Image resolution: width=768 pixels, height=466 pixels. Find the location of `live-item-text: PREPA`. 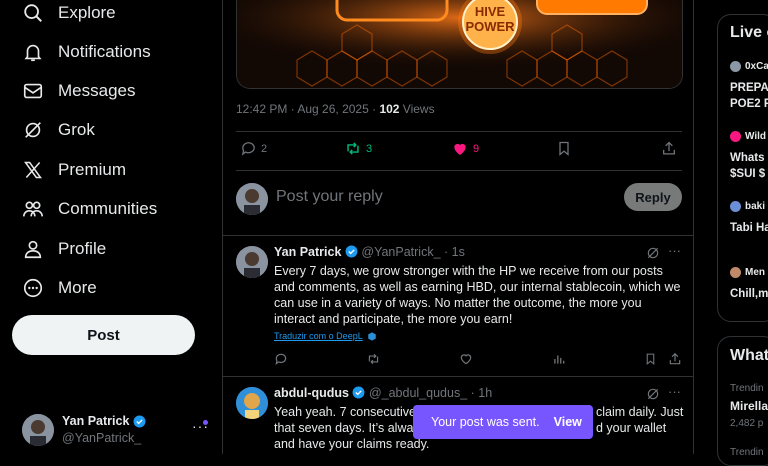

live-item-text: PREPA is located at coordinates (749, 88).